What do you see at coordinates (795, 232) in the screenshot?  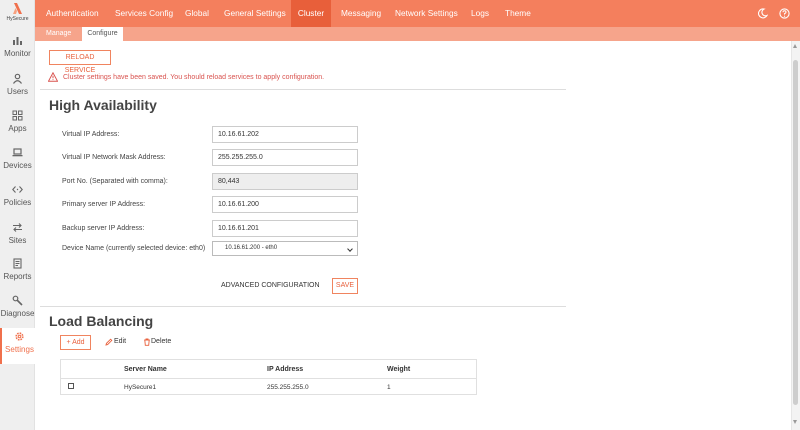 I see `scrollbar-thumb` at bounding box center [795, 232].